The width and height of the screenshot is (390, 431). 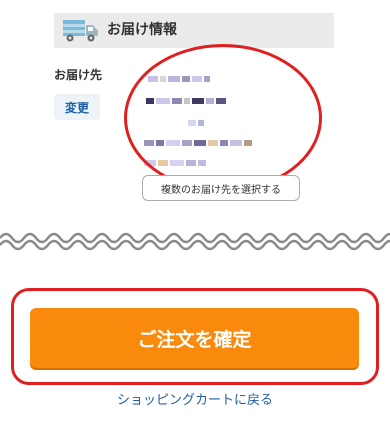 What do you see at coordinates (194, 30) in the screenshot?
I see `delivery-info-header: お届け情報` at bounding box center [194, 30].